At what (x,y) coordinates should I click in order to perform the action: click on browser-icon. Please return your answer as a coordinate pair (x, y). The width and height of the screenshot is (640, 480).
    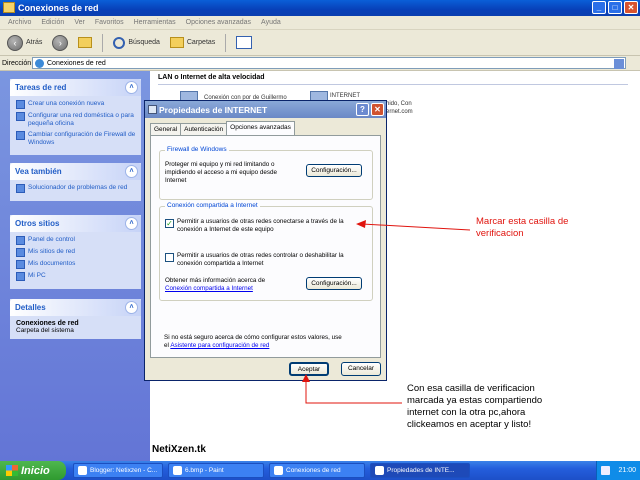
    Looking at the image, I should click on (82, 470).